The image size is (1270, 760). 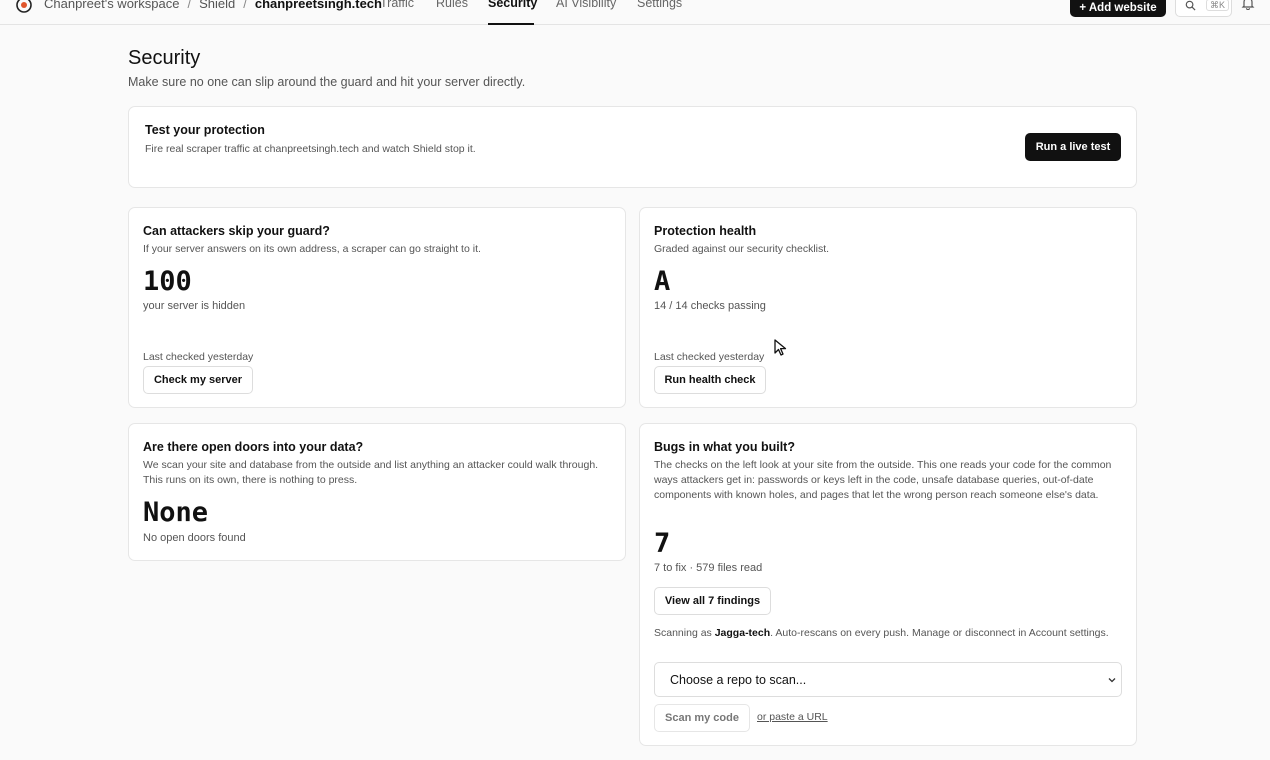 What do you see at coordinates (176, 512) in the screenshot?
I see `open-doors-value: None` at bounding box center [176, 512].